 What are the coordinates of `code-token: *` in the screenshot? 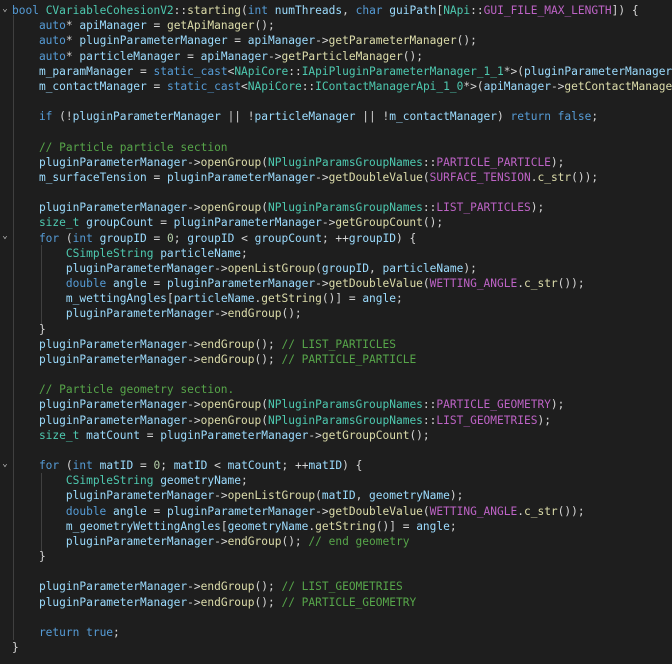 It's located at (72, 56).